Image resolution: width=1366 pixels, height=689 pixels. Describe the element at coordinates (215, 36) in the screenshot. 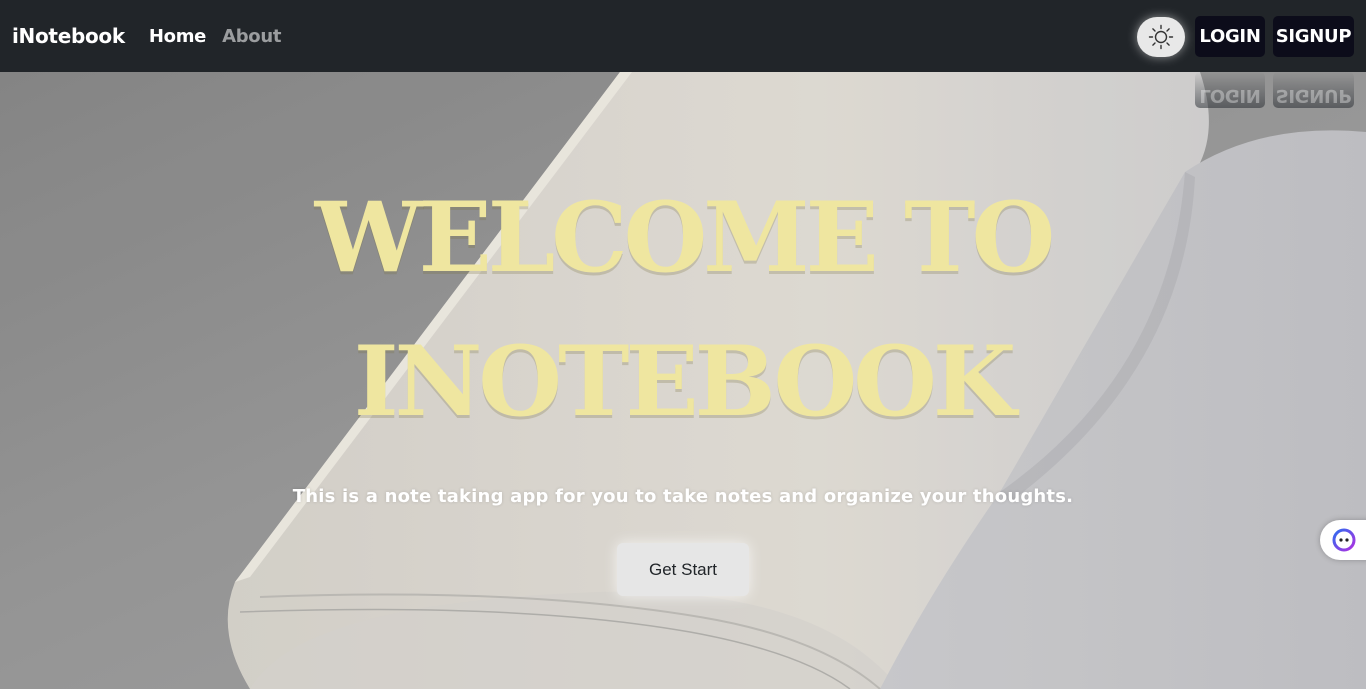

I see `nav-links: Home About` at that location.